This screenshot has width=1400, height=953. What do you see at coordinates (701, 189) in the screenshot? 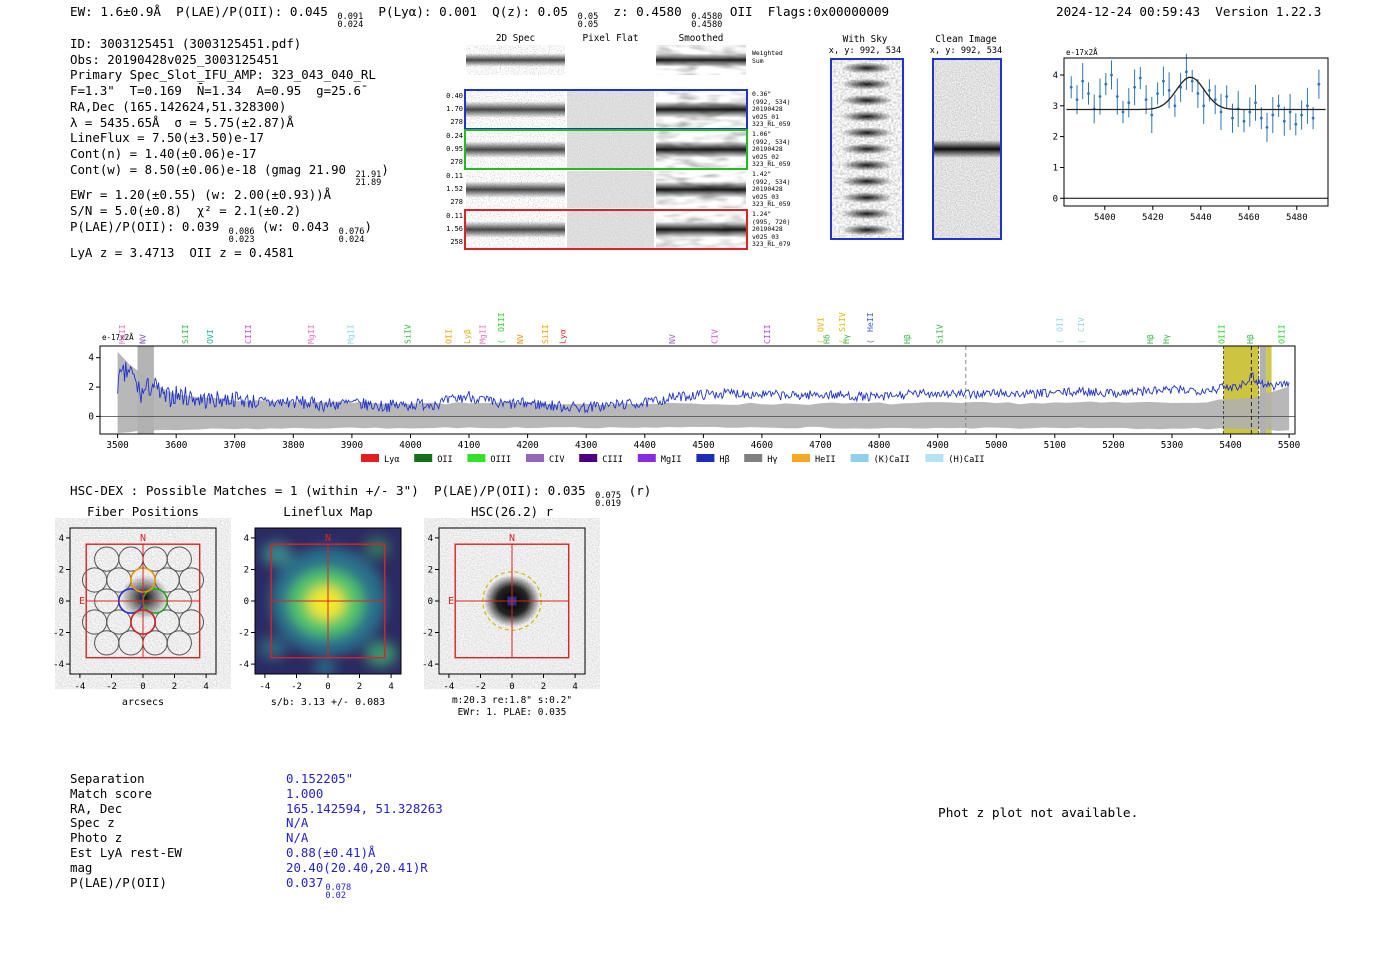
I see `smoothed-strip` at bounding box center [701, 189].